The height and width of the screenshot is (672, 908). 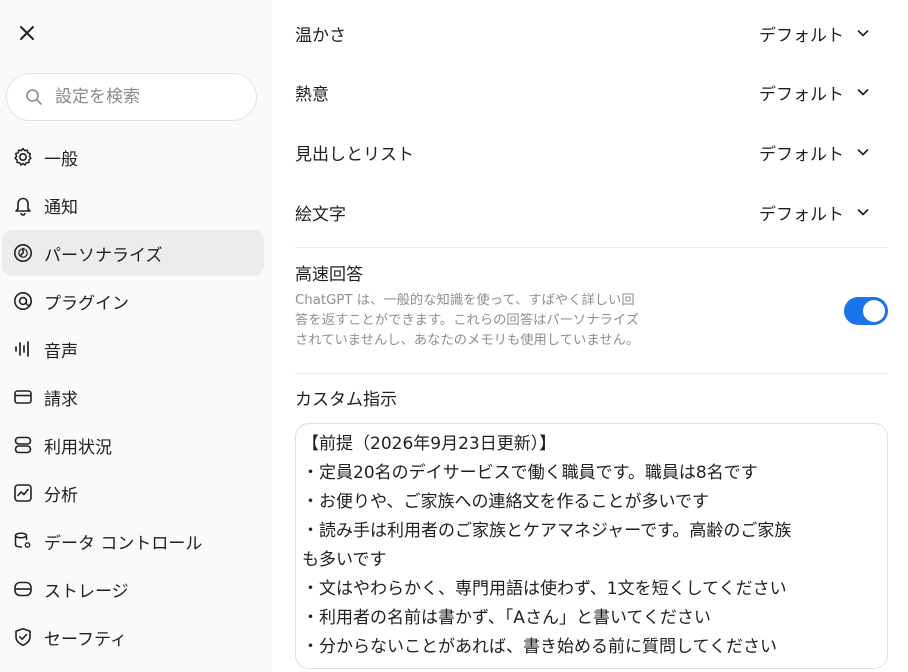 What do you see at coordinates (61, 351) in the screenshot?
I see `sidebar-item-label: 音声` at bounding box center [61, 351].